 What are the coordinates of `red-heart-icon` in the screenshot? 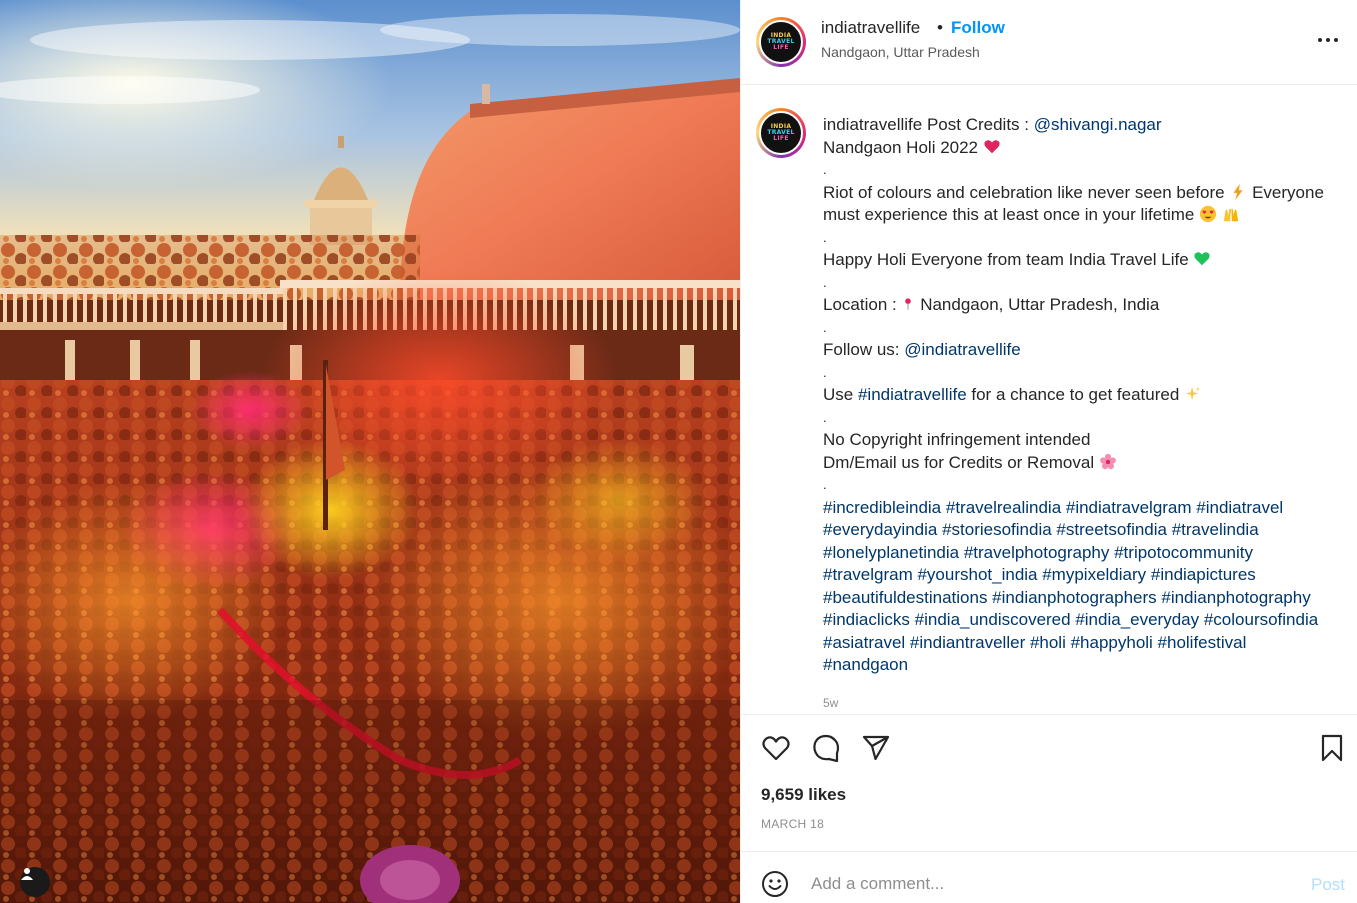 It's located at (992, 146).